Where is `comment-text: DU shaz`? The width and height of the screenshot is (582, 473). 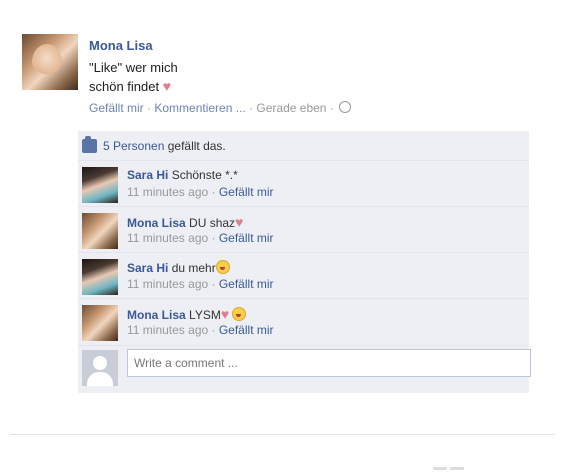
comment-text: DU shaz is located at coordinates (212, 223).